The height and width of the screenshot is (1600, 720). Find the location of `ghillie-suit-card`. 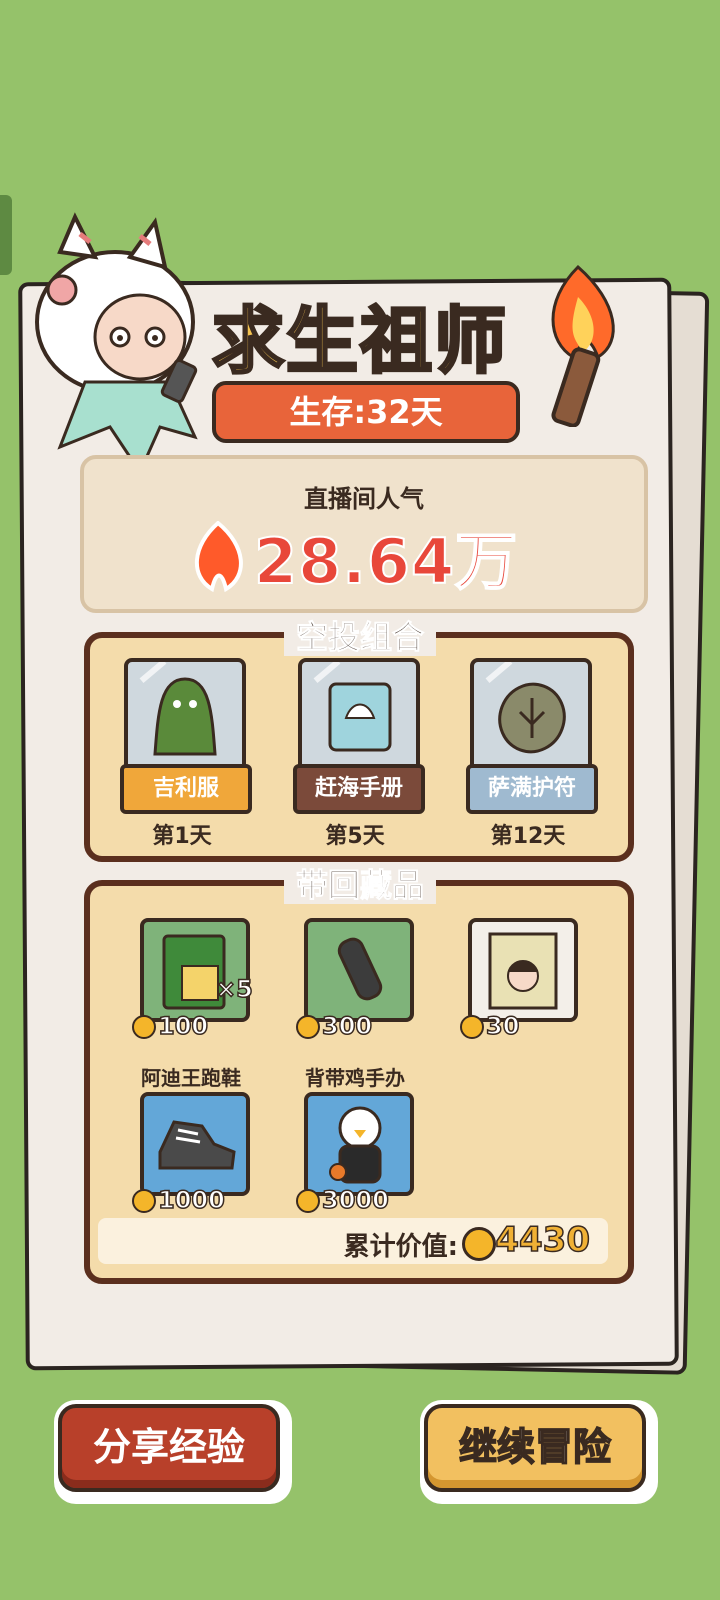

ghillie-suit-card is located at coordinates (185, 716).